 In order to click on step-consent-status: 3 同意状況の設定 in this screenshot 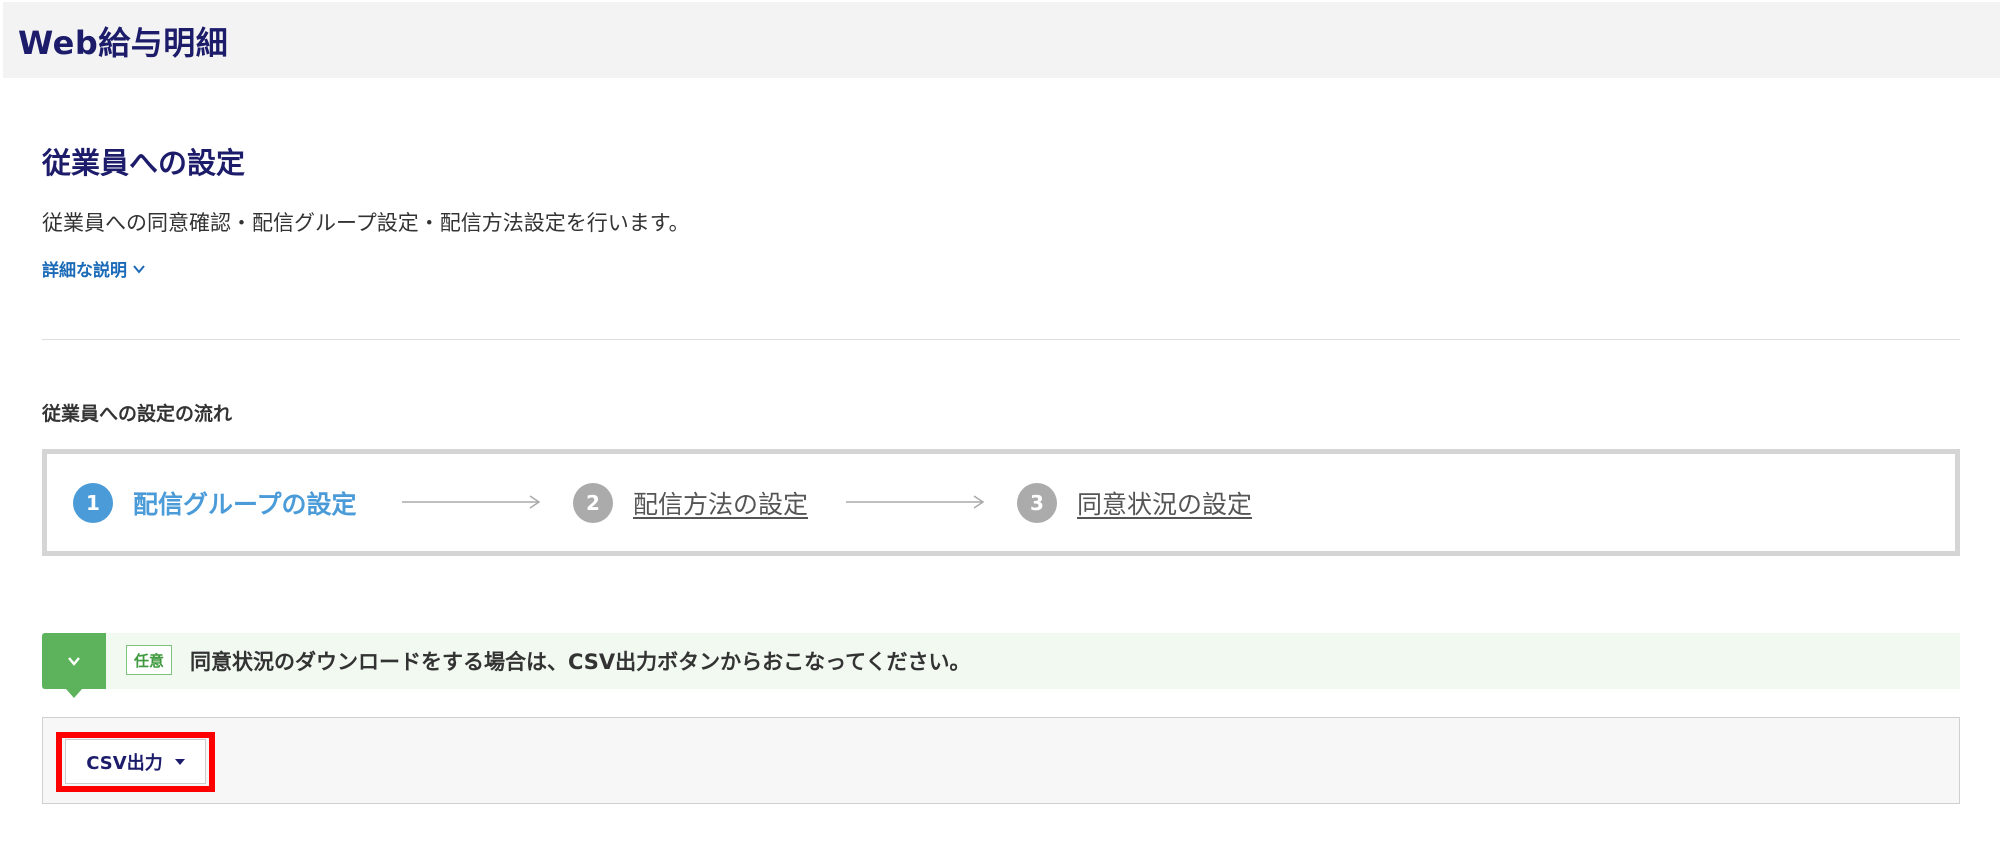, I will do `click(1134, 502)`.